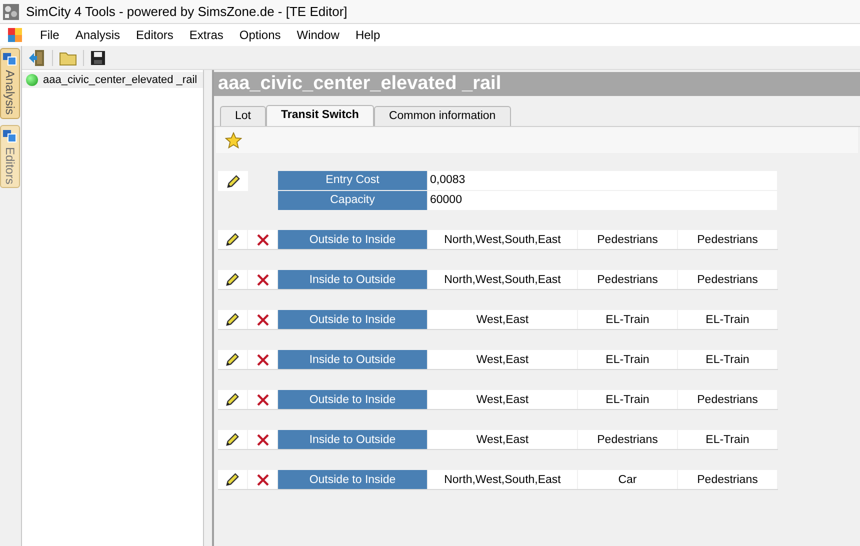 The image size is (860, 546). I want to click on exit-door-icon, so click(37, 57).